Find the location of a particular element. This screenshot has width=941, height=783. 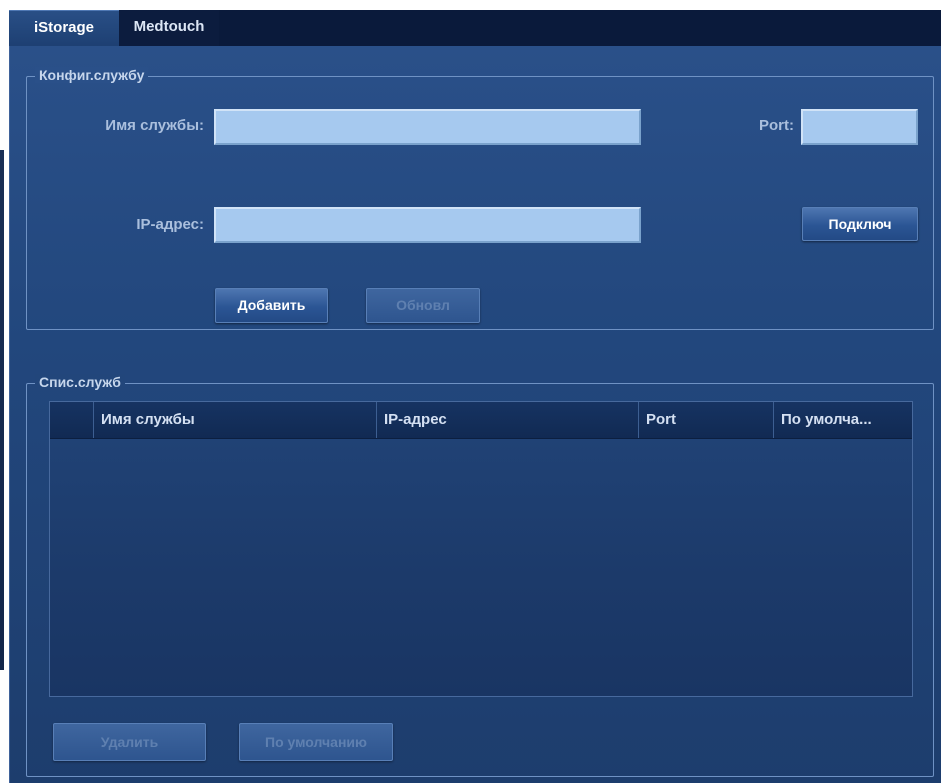

update-button: Обновл is located at coordinates (423, 305).